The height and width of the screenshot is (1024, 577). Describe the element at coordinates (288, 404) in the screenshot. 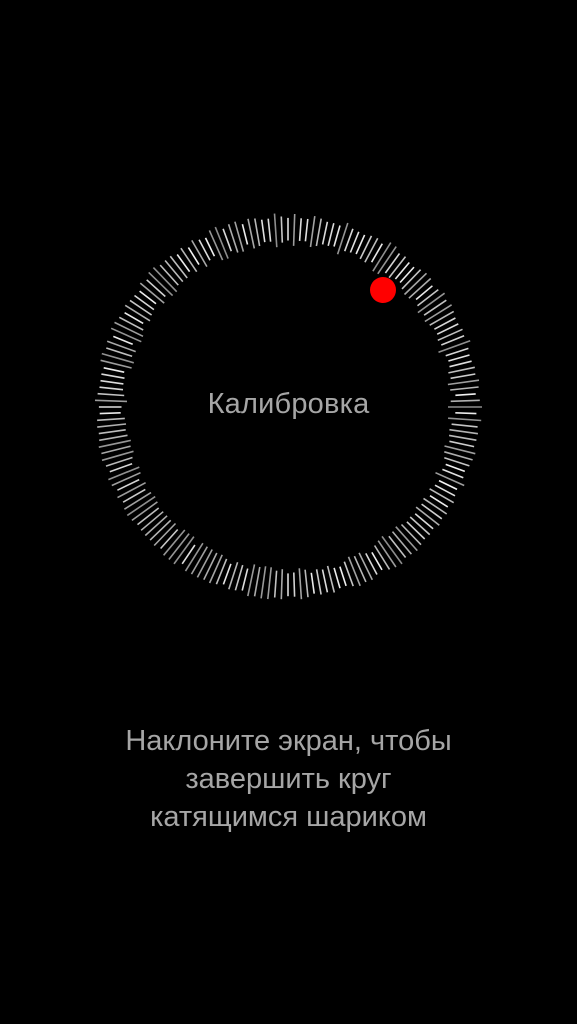

I see `calibration-title: Калибровка` at that location.